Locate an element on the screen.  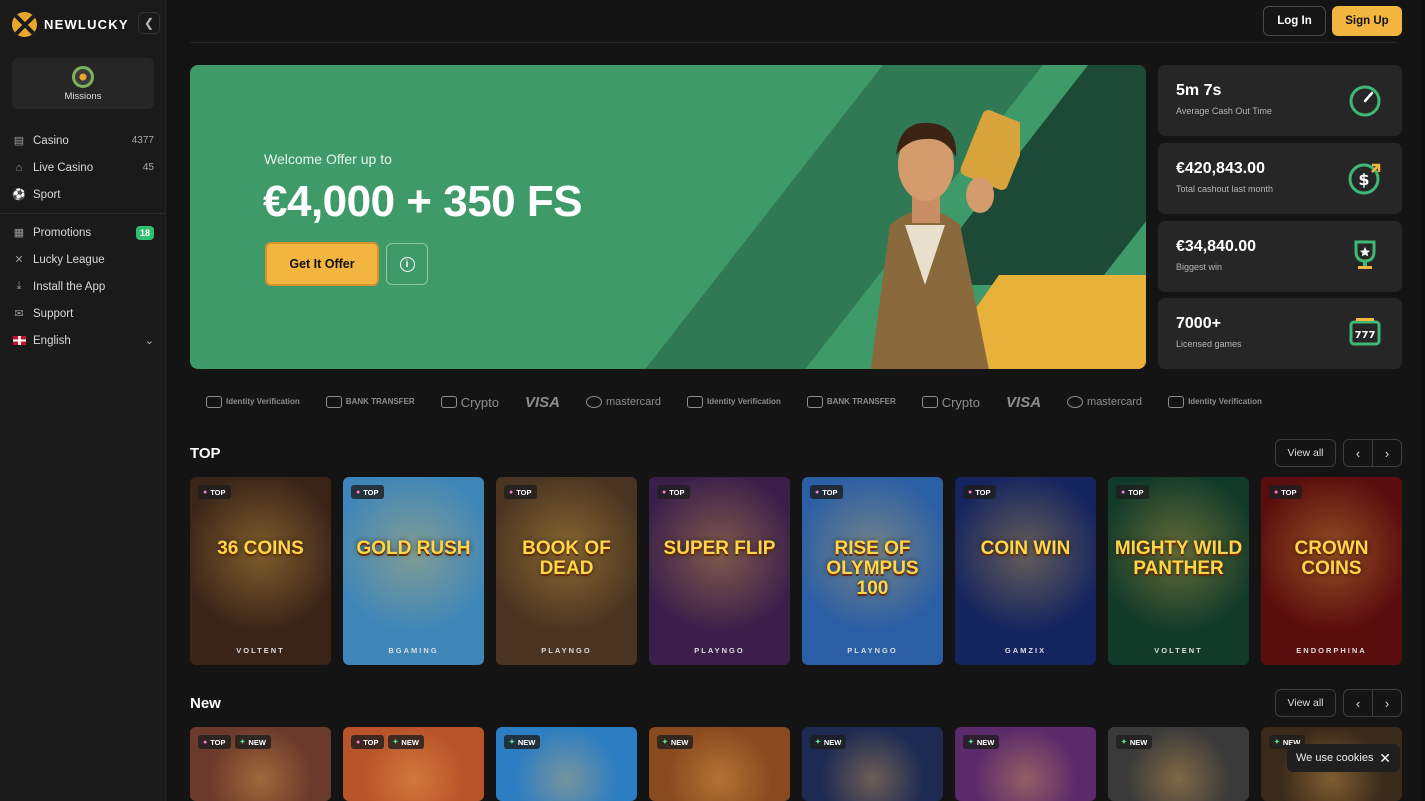
scrollbar is located at coordinates (1423, 400).